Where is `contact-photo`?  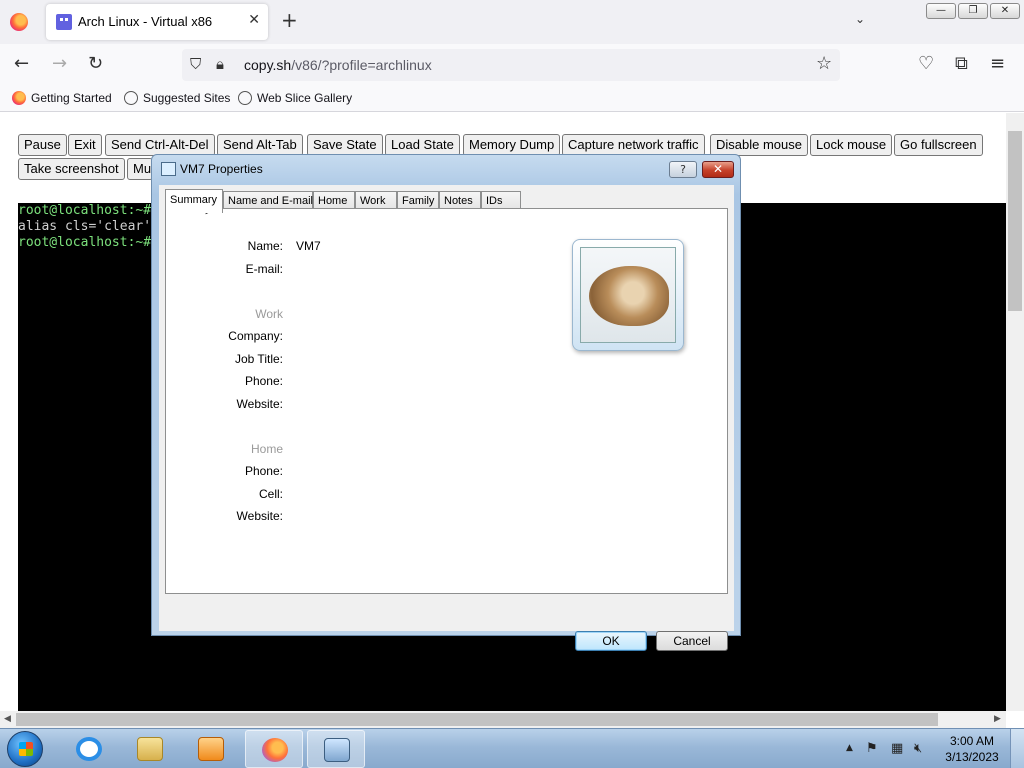
contact-photo is located at coordinates (628, 295).